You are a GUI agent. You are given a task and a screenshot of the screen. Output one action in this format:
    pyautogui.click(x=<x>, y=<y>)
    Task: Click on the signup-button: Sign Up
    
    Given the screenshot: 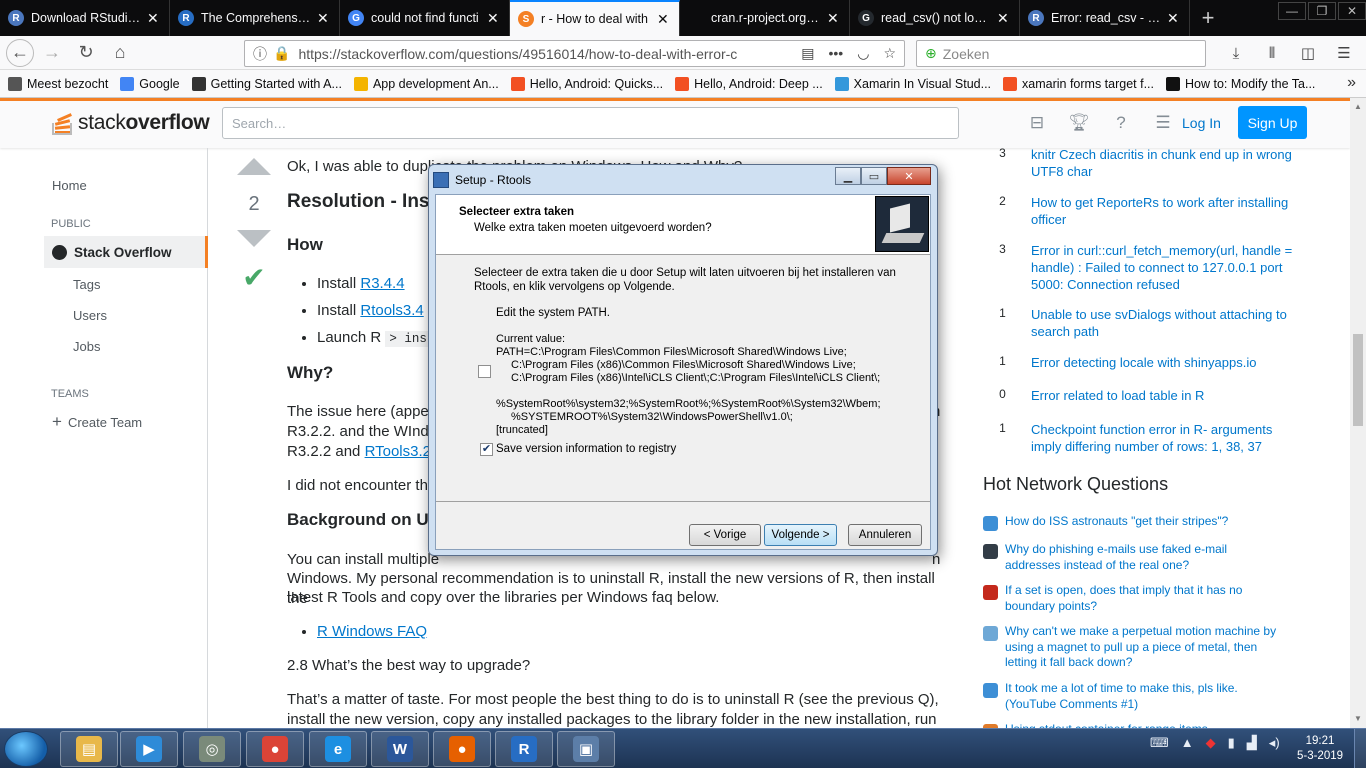 What is the action you would take?
    pyautogui.click(x=1272, y=122)
    